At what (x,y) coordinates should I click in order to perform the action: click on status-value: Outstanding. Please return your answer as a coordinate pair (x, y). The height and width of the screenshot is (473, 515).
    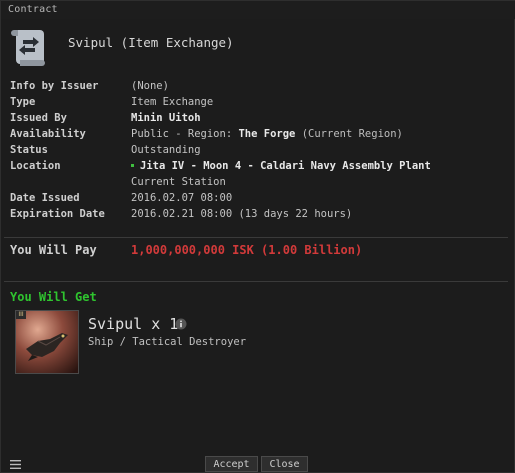
    Looking at the image, I should click on (166, 150).